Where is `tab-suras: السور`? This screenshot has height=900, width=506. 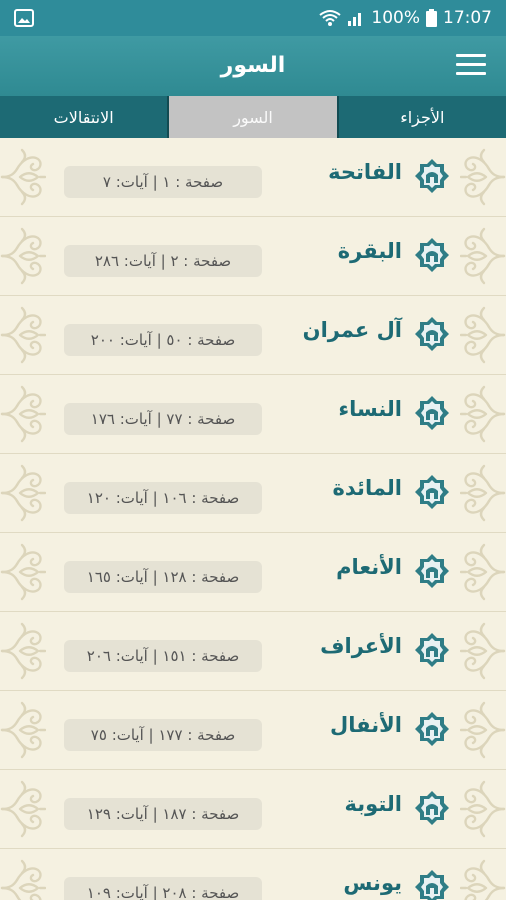 tab-suras: السور is located at coordinates (252, 117).